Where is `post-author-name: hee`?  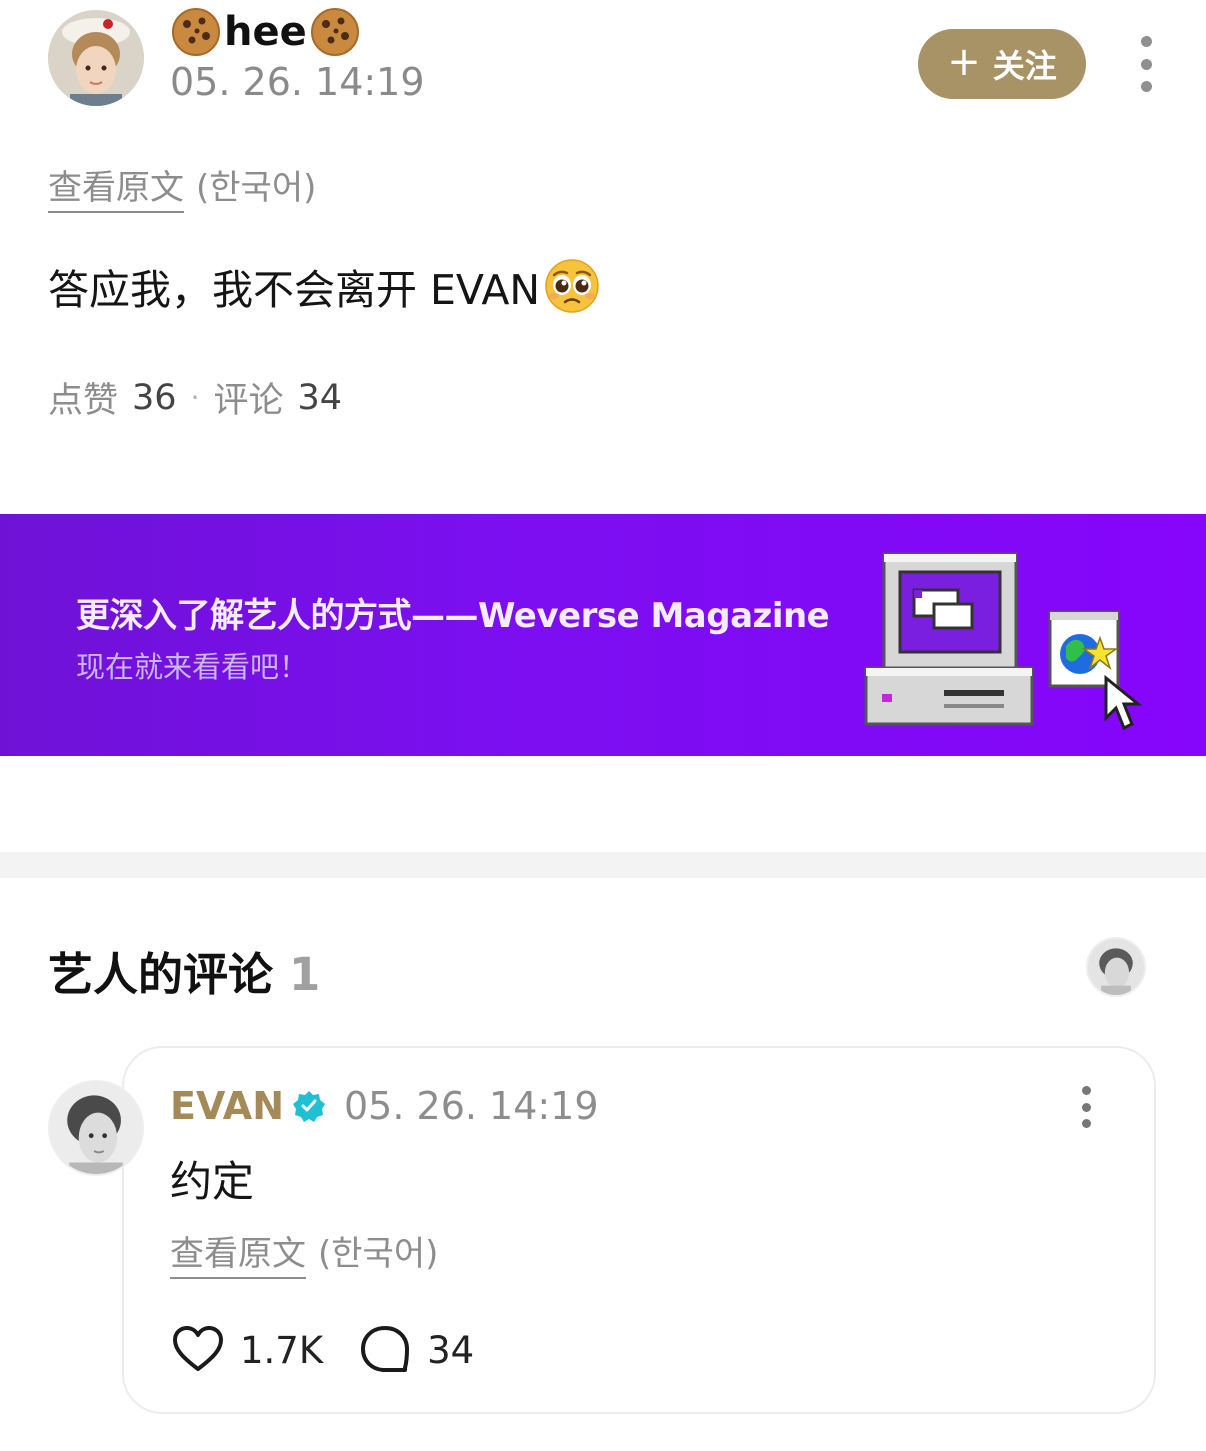
post-author-name: hee is located at coordinates (265, 32).